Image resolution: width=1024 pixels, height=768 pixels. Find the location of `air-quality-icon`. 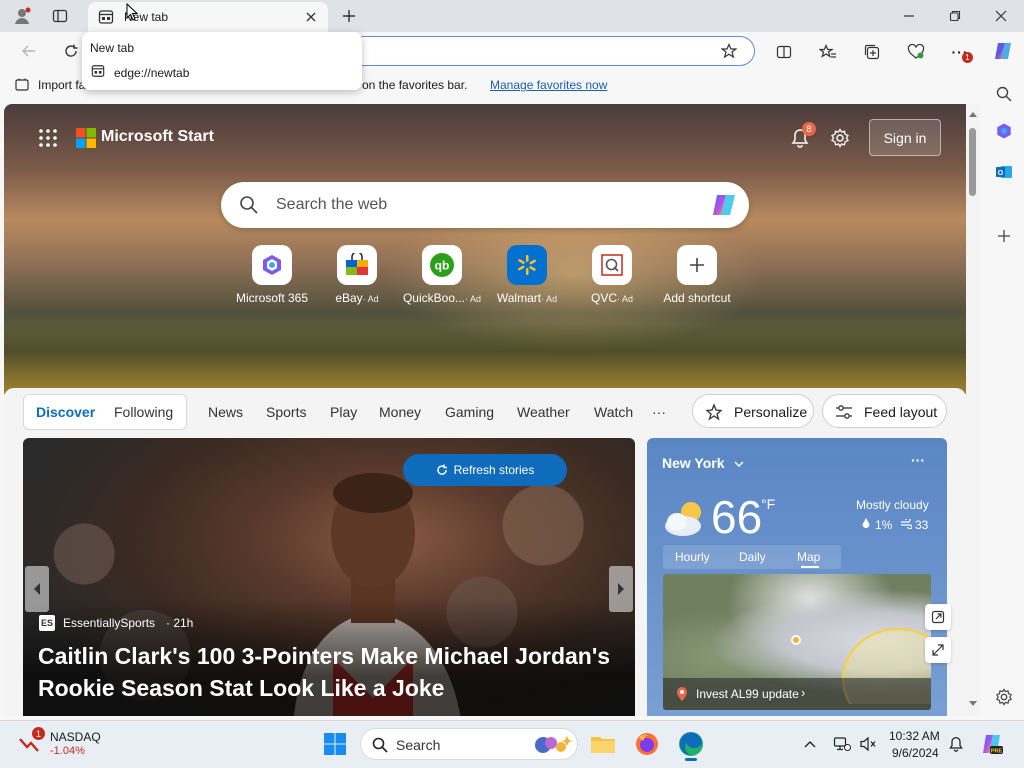

air-quality-icon is located at coordinates (906, 524).